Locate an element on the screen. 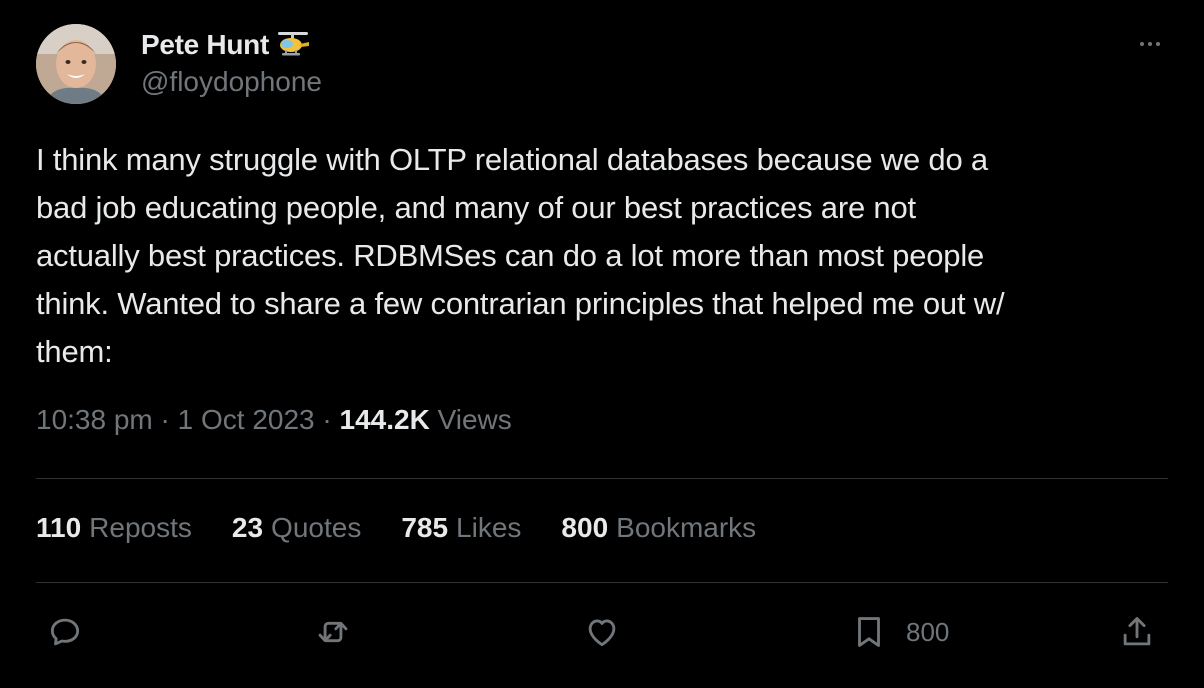 This screenshot has width=1204, height=688. repost-button is located at coordinates (333, 632).